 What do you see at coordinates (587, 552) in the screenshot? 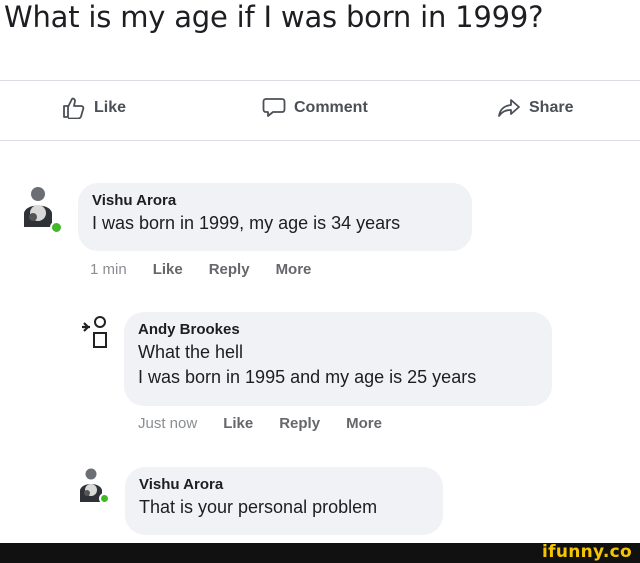
I see `ifunny-watermark: ifunny.co` at bounding box center [587, 552].